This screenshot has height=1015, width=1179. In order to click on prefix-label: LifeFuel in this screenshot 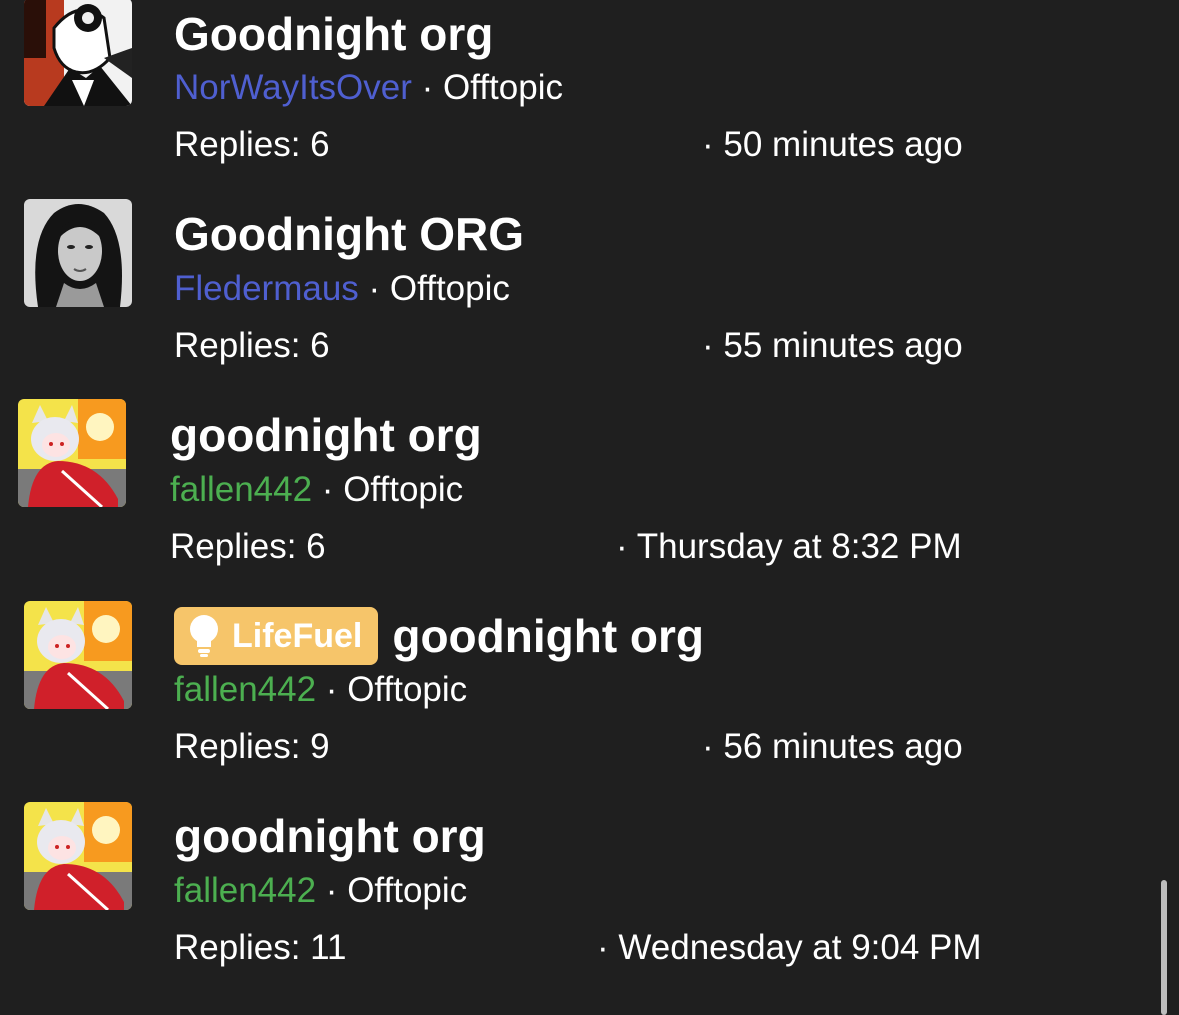, I will do `click(297, 635)`.